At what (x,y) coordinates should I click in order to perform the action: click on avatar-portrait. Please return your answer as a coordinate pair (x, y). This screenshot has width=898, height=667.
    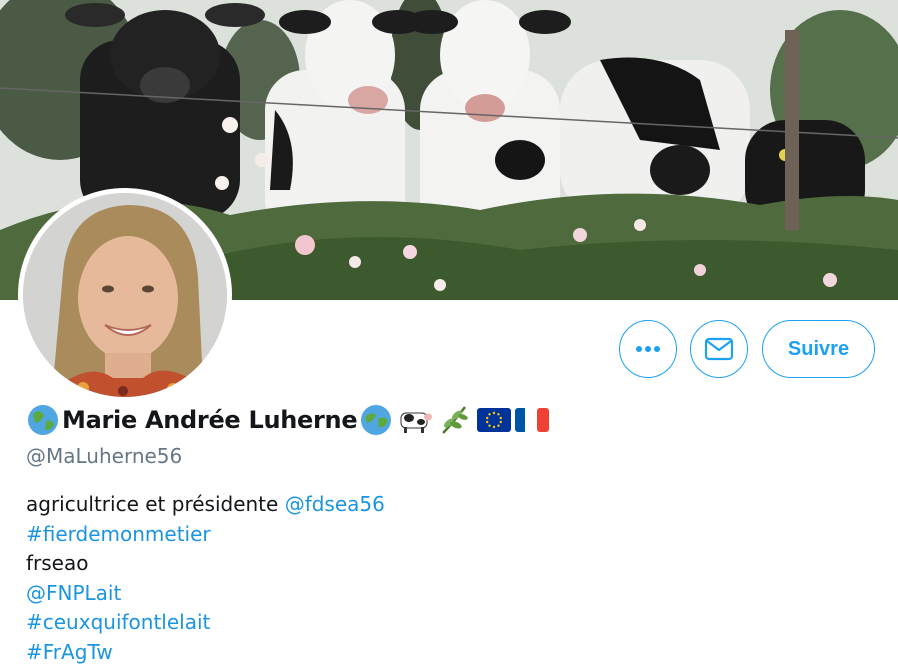
    Looking at the image, I should click on (125, 295).